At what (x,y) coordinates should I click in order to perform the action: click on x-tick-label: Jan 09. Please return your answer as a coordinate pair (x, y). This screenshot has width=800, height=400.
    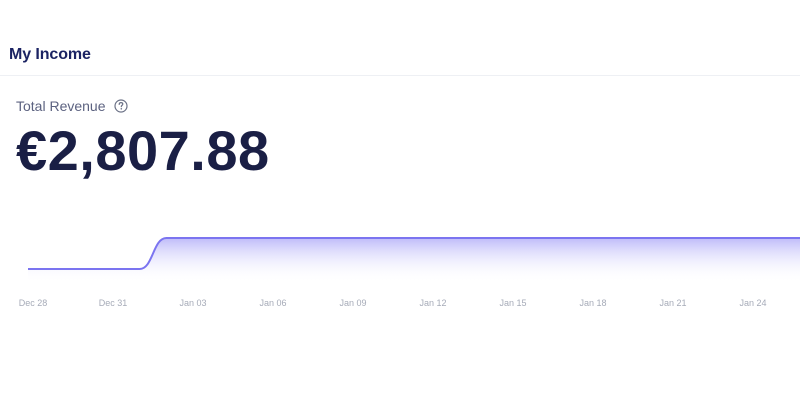
    Looking at the image, I should click on (352, 303).